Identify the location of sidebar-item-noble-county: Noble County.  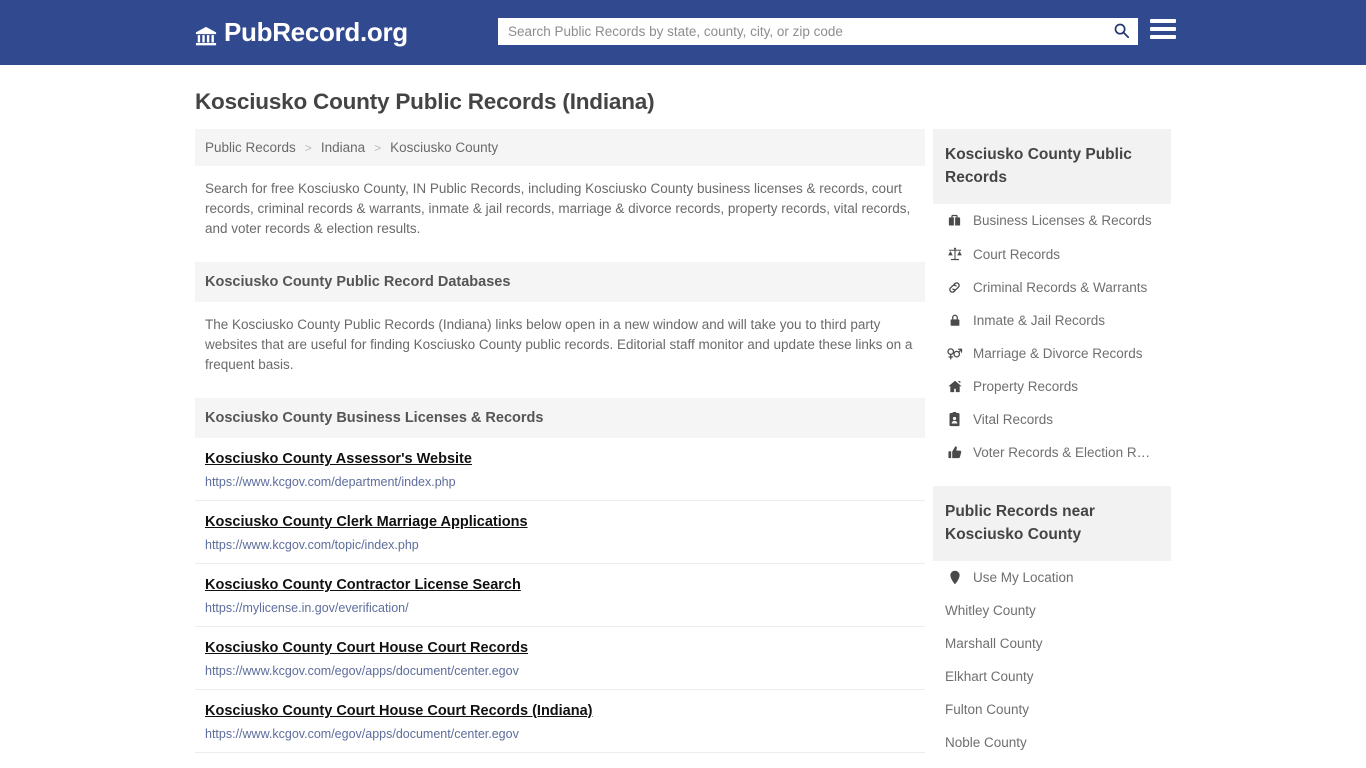
(1052, 742).